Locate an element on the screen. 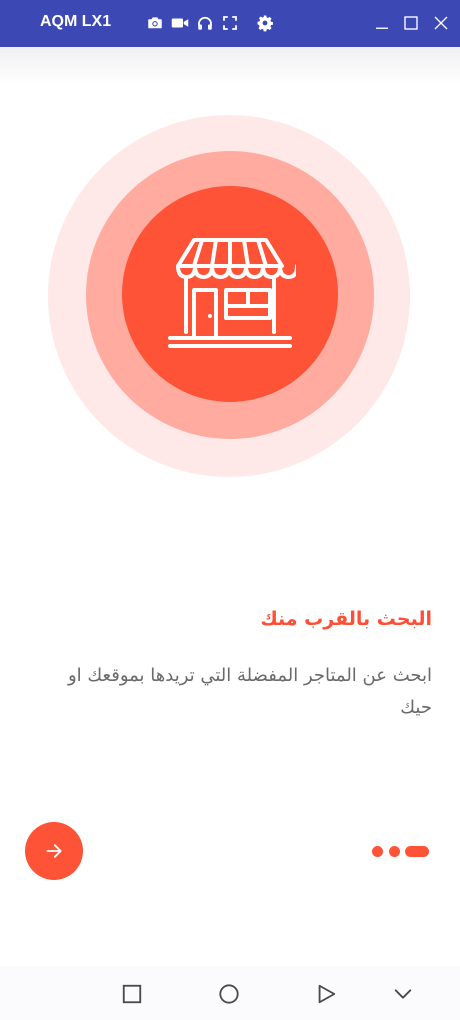  circle-icon is located at coordinates (229, 994).